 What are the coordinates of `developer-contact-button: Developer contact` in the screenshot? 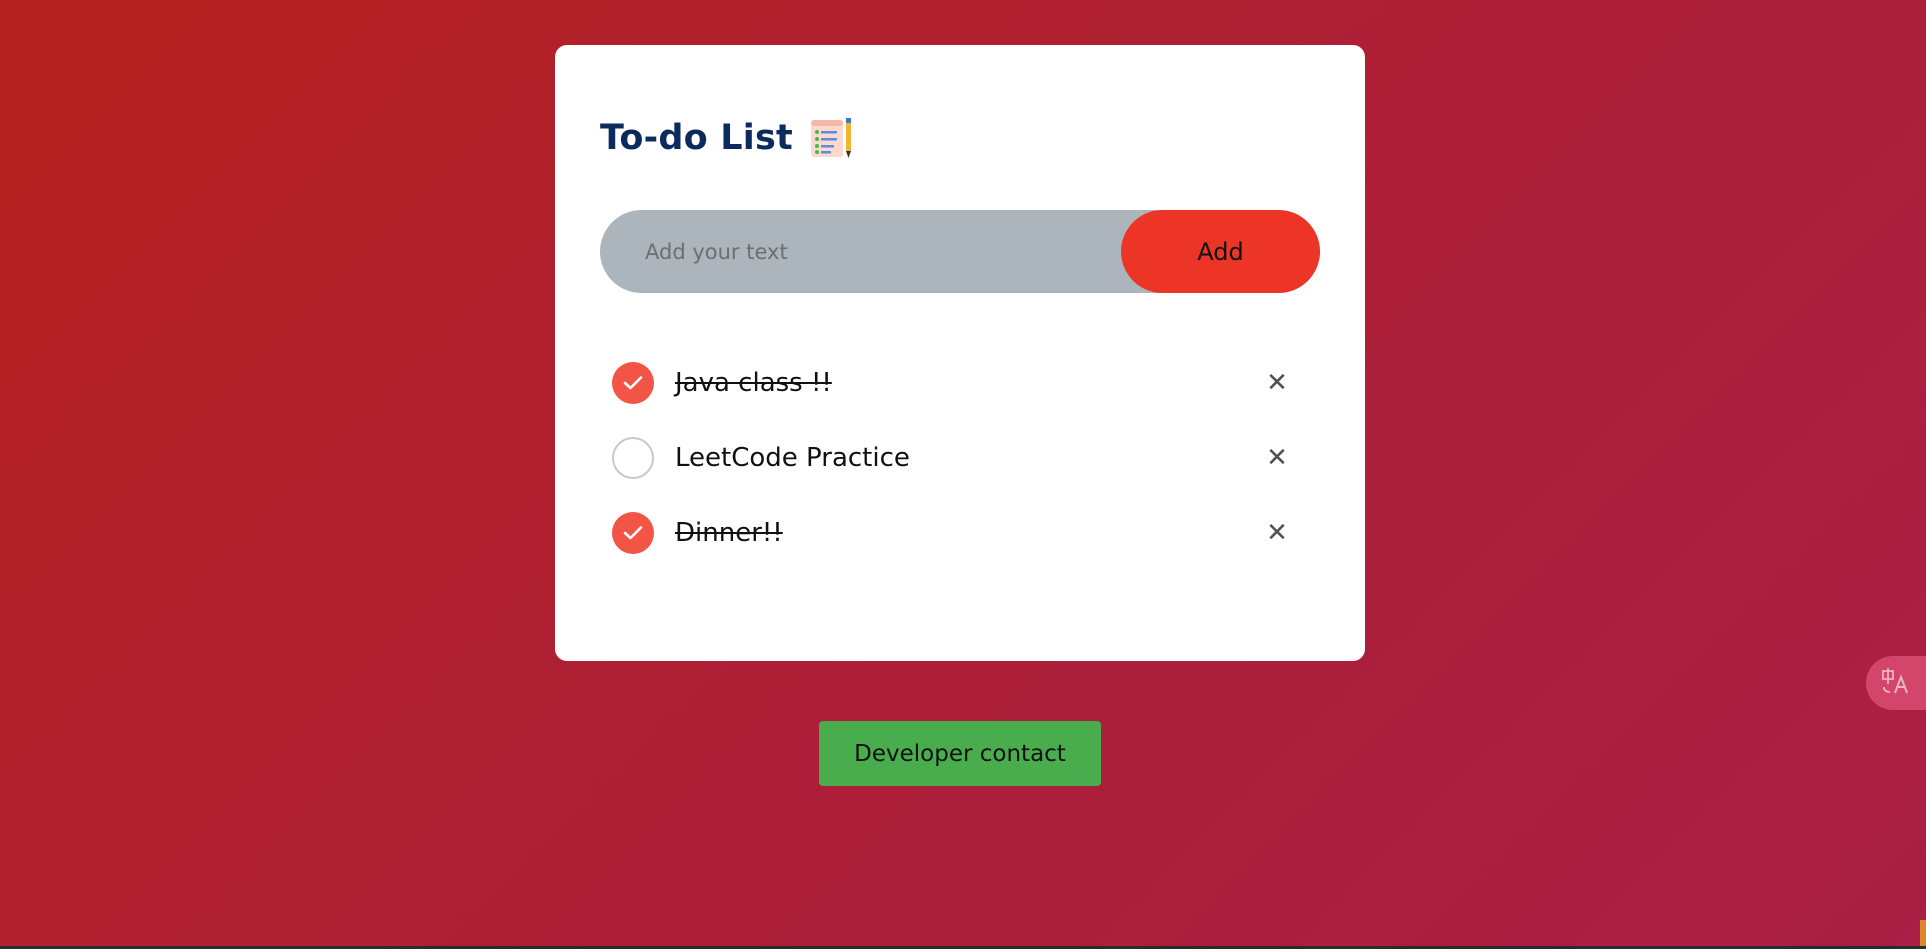 It's located at (960, 753).